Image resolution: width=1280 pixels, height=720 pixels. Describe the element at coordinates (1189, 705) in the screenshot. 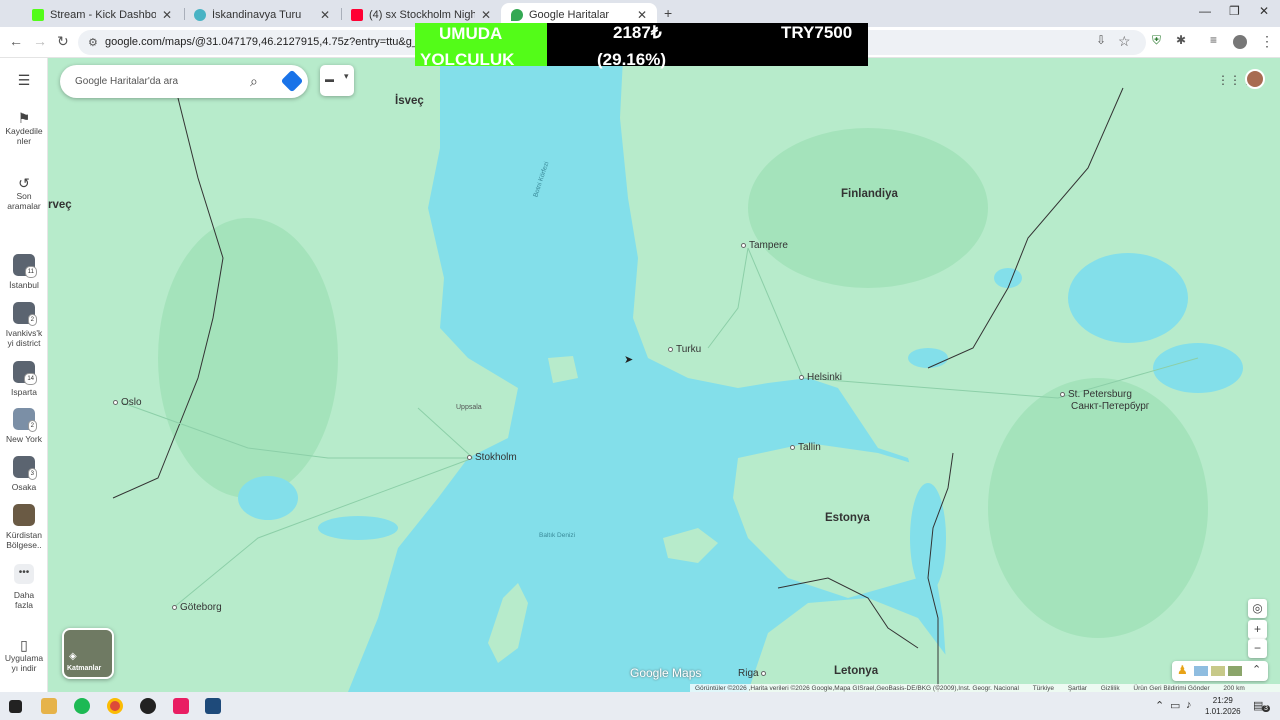

I see `volume-icon: ♪` at that location.